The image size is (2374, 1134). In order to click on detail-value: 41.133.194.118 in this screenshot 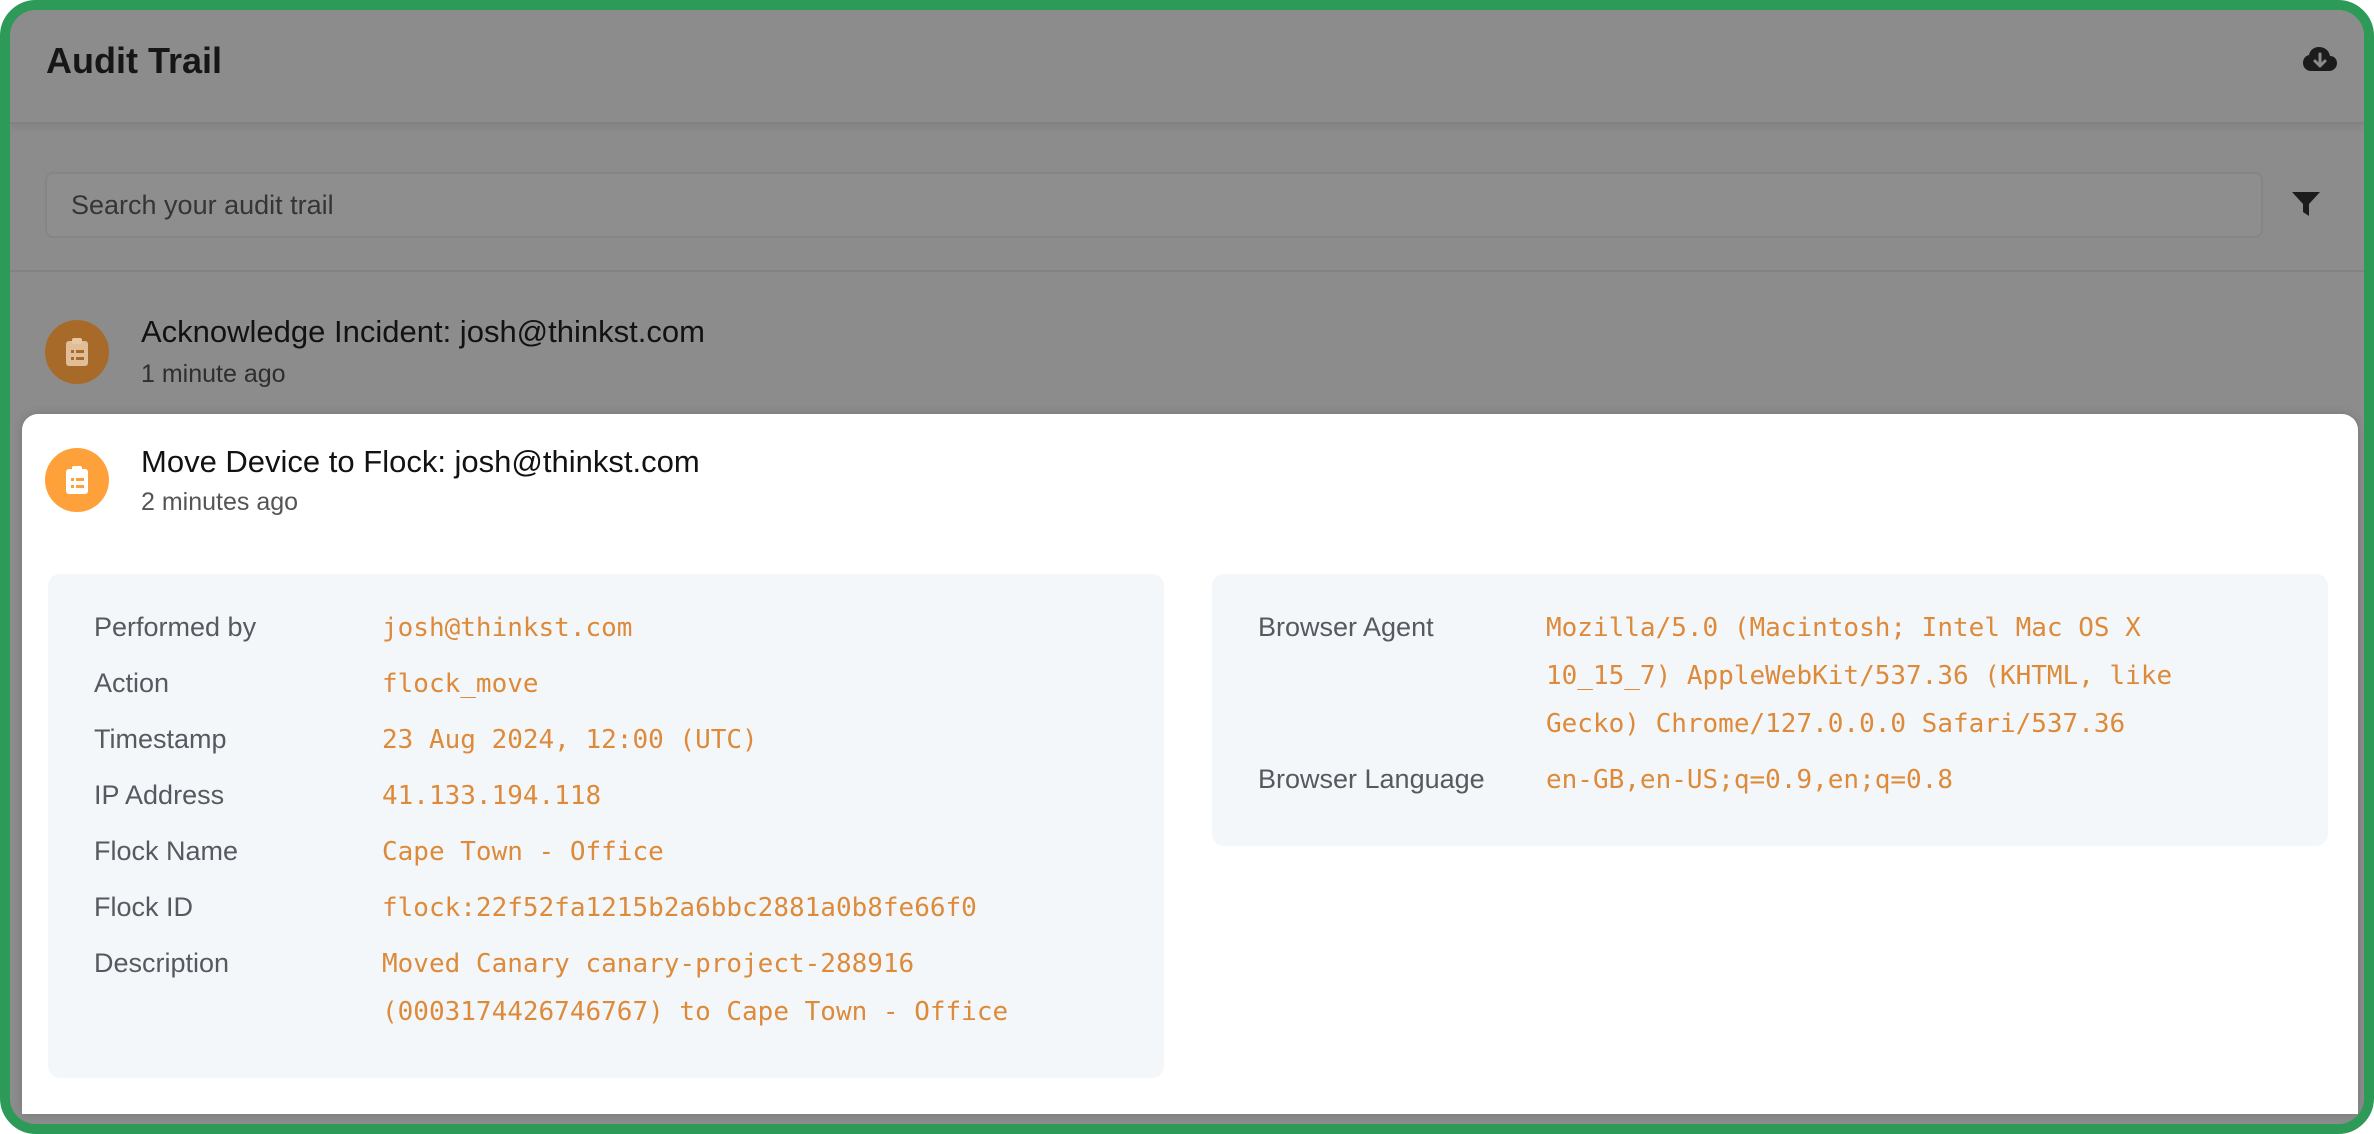, I will do `click(492, 796)`.